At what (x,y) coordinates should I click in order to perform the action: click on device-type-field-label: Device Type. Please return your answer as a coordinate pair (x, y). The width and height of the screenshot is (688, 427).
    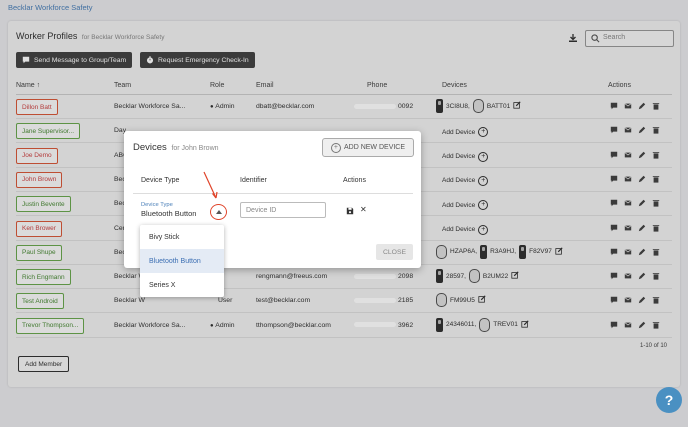
    Looking at the image, I should click on (157, 205).